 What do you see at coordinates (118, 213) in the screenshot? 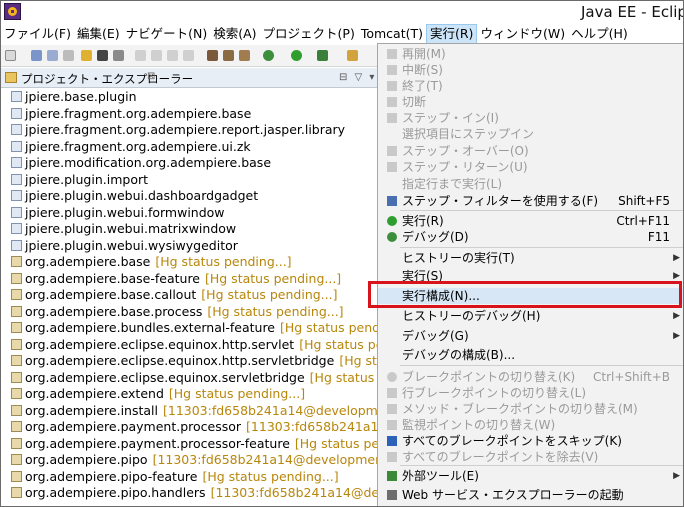
I see `tree-item: jpiere.plugin.webui.formwindow` at bounding box center [118, 213].